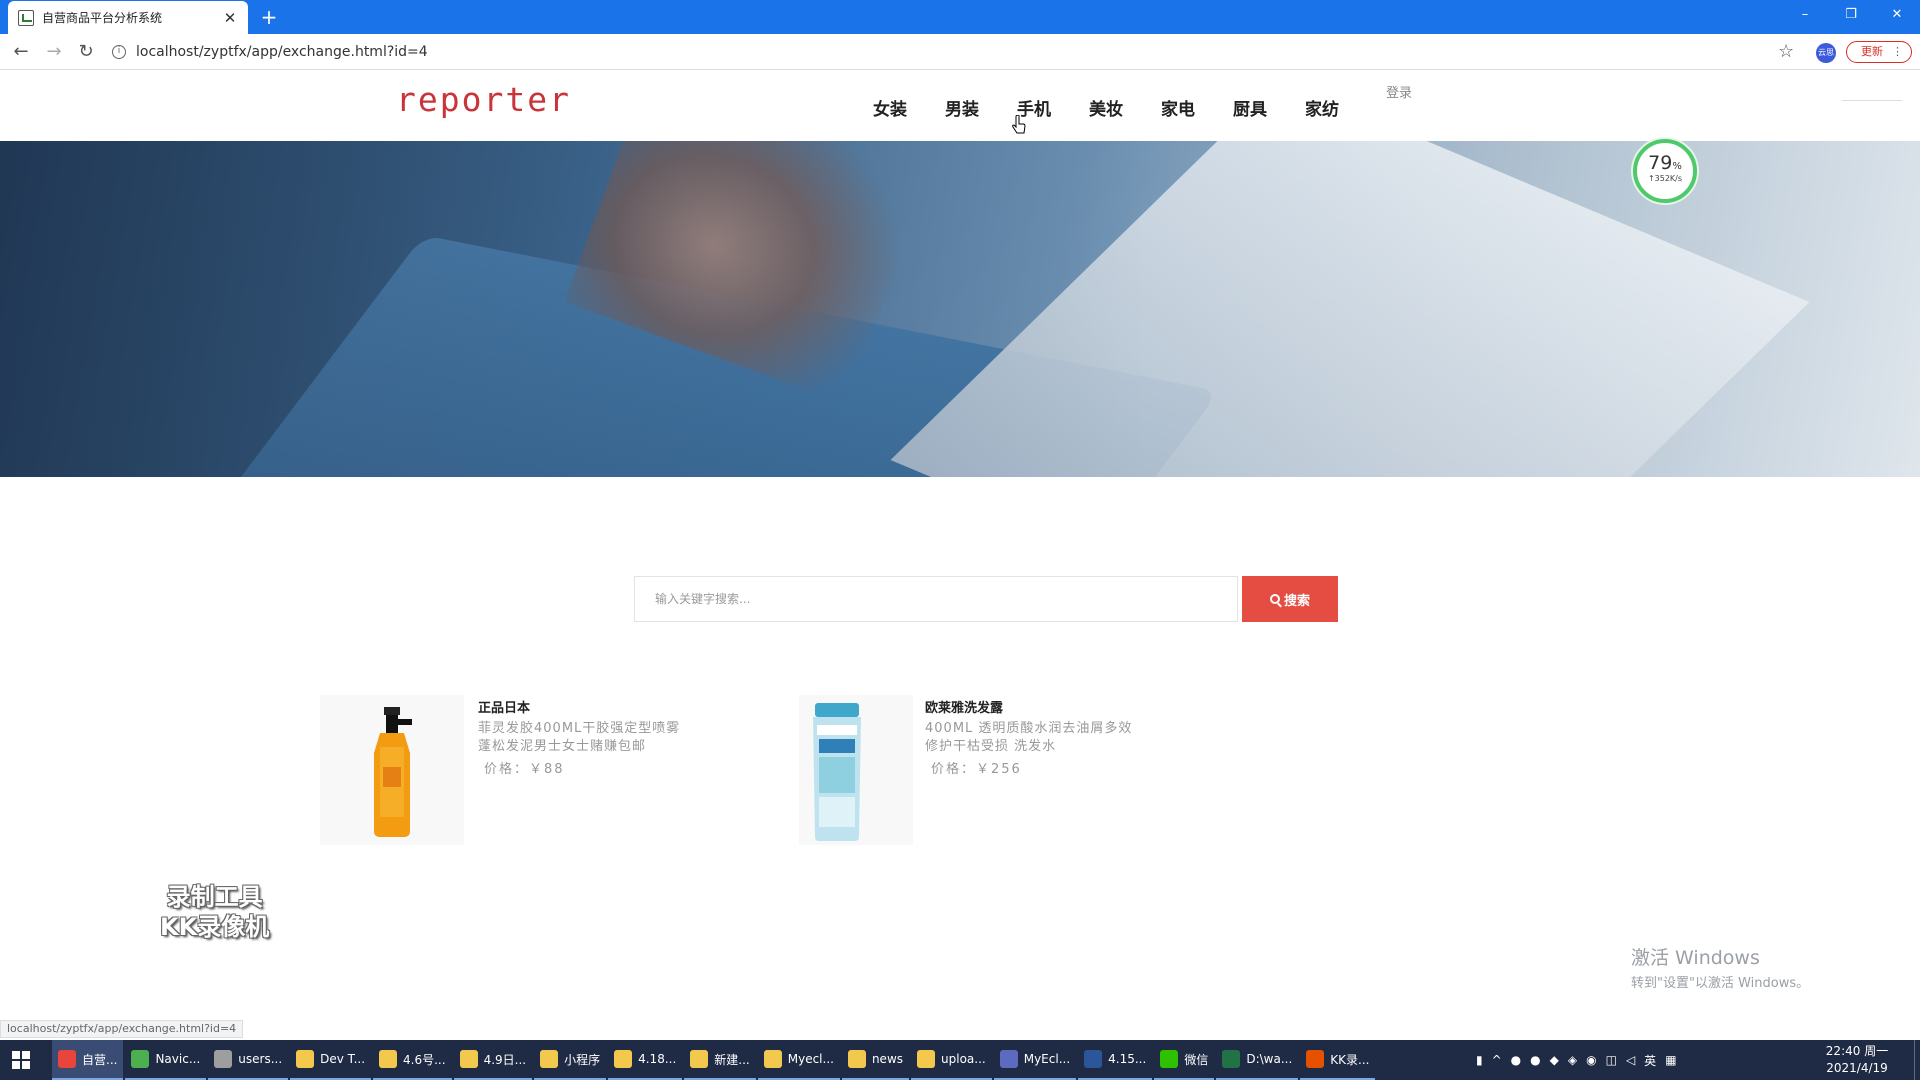 The width and height of the screenshot is (1920, 1080). Describe the element at coordinates (1826, 53) in the screenshot. I see `profile-avatar: 云思` at that location.